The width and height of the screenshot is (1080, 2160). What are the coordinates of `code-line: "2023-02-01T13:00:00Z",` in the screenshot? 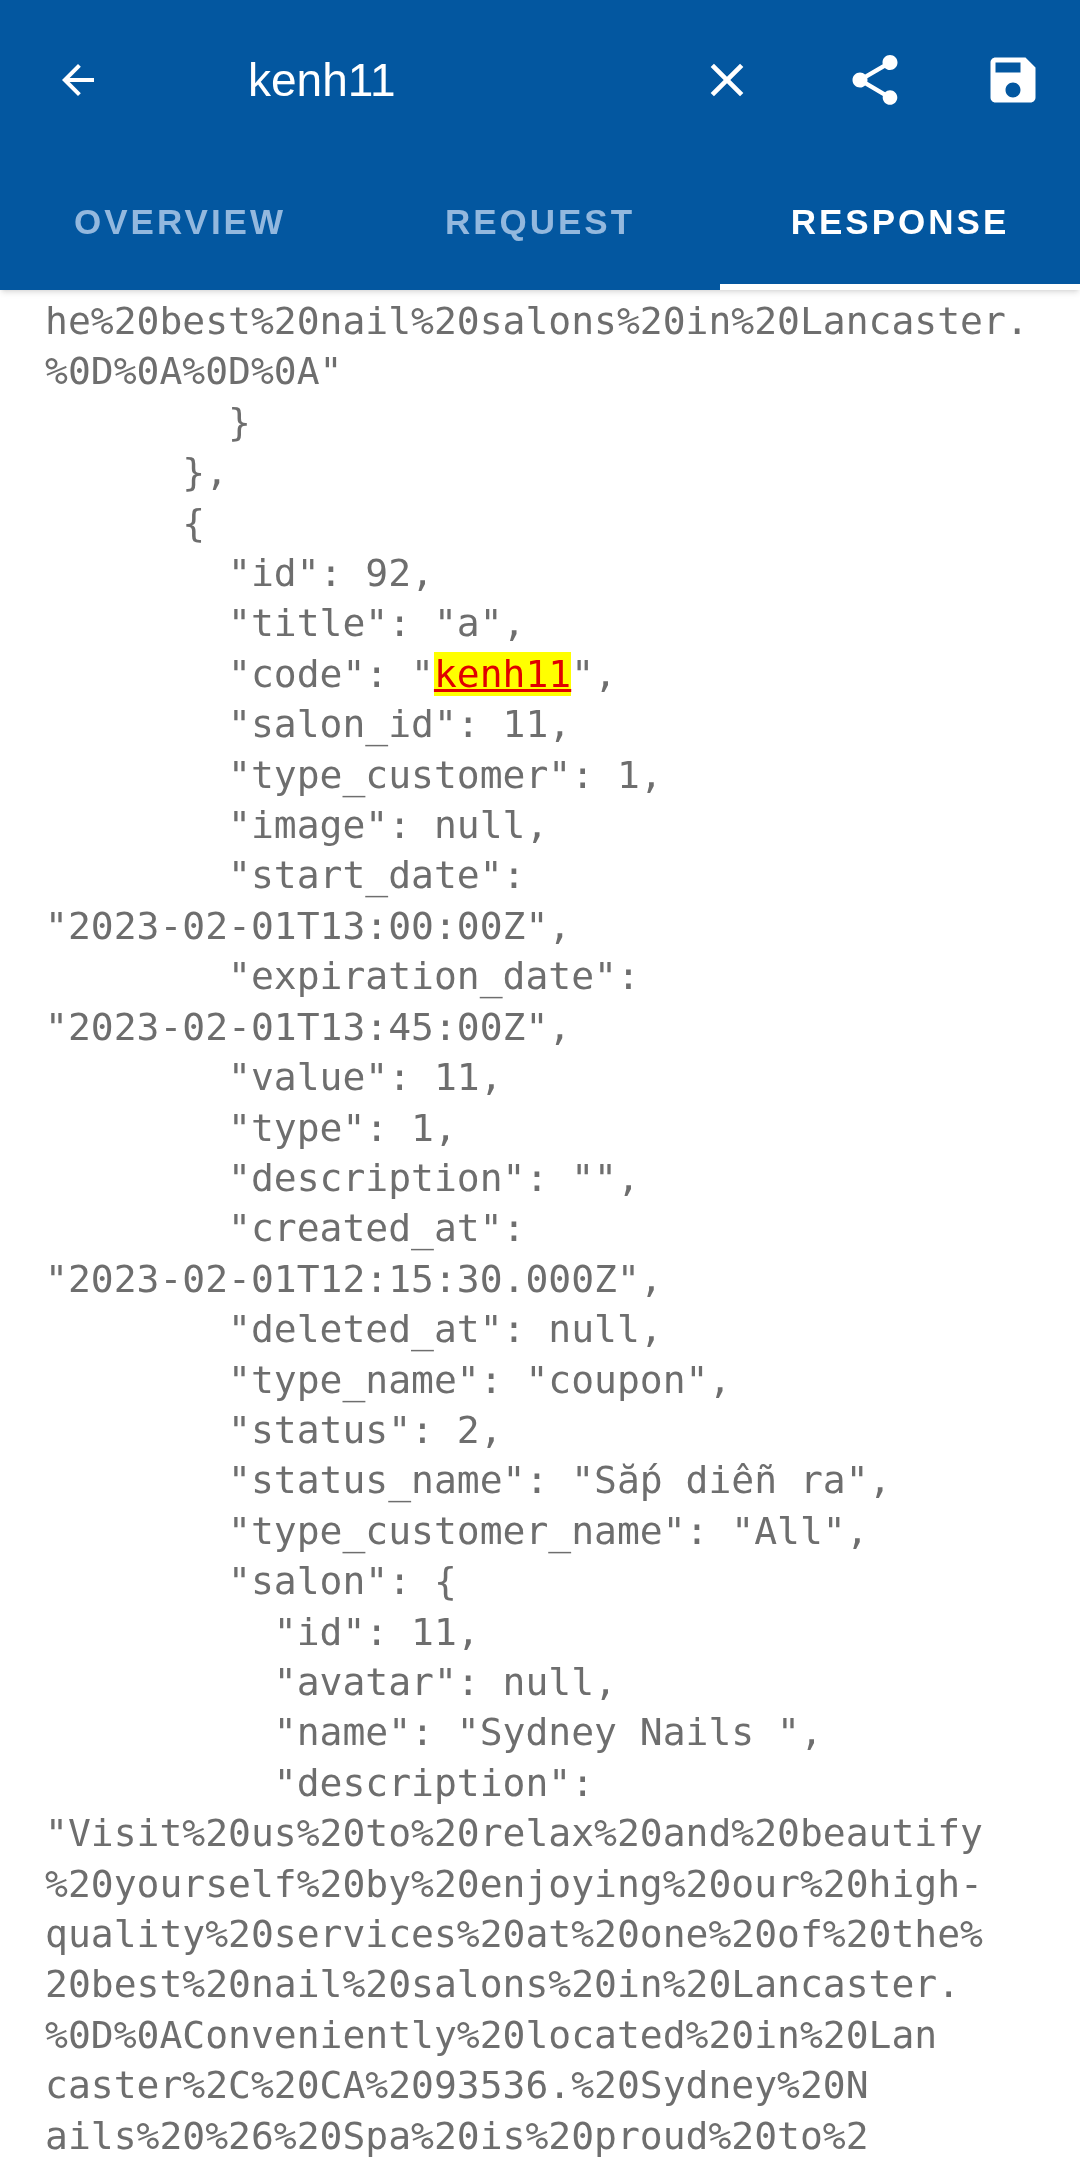 It's located at (309, 926).